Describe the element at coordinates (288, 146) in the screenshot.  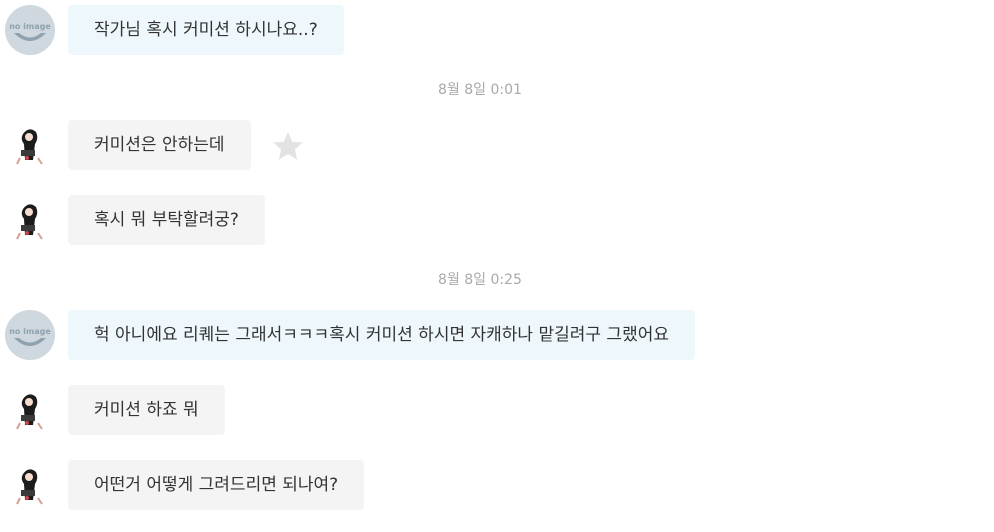
I see `star-icon` at that location.